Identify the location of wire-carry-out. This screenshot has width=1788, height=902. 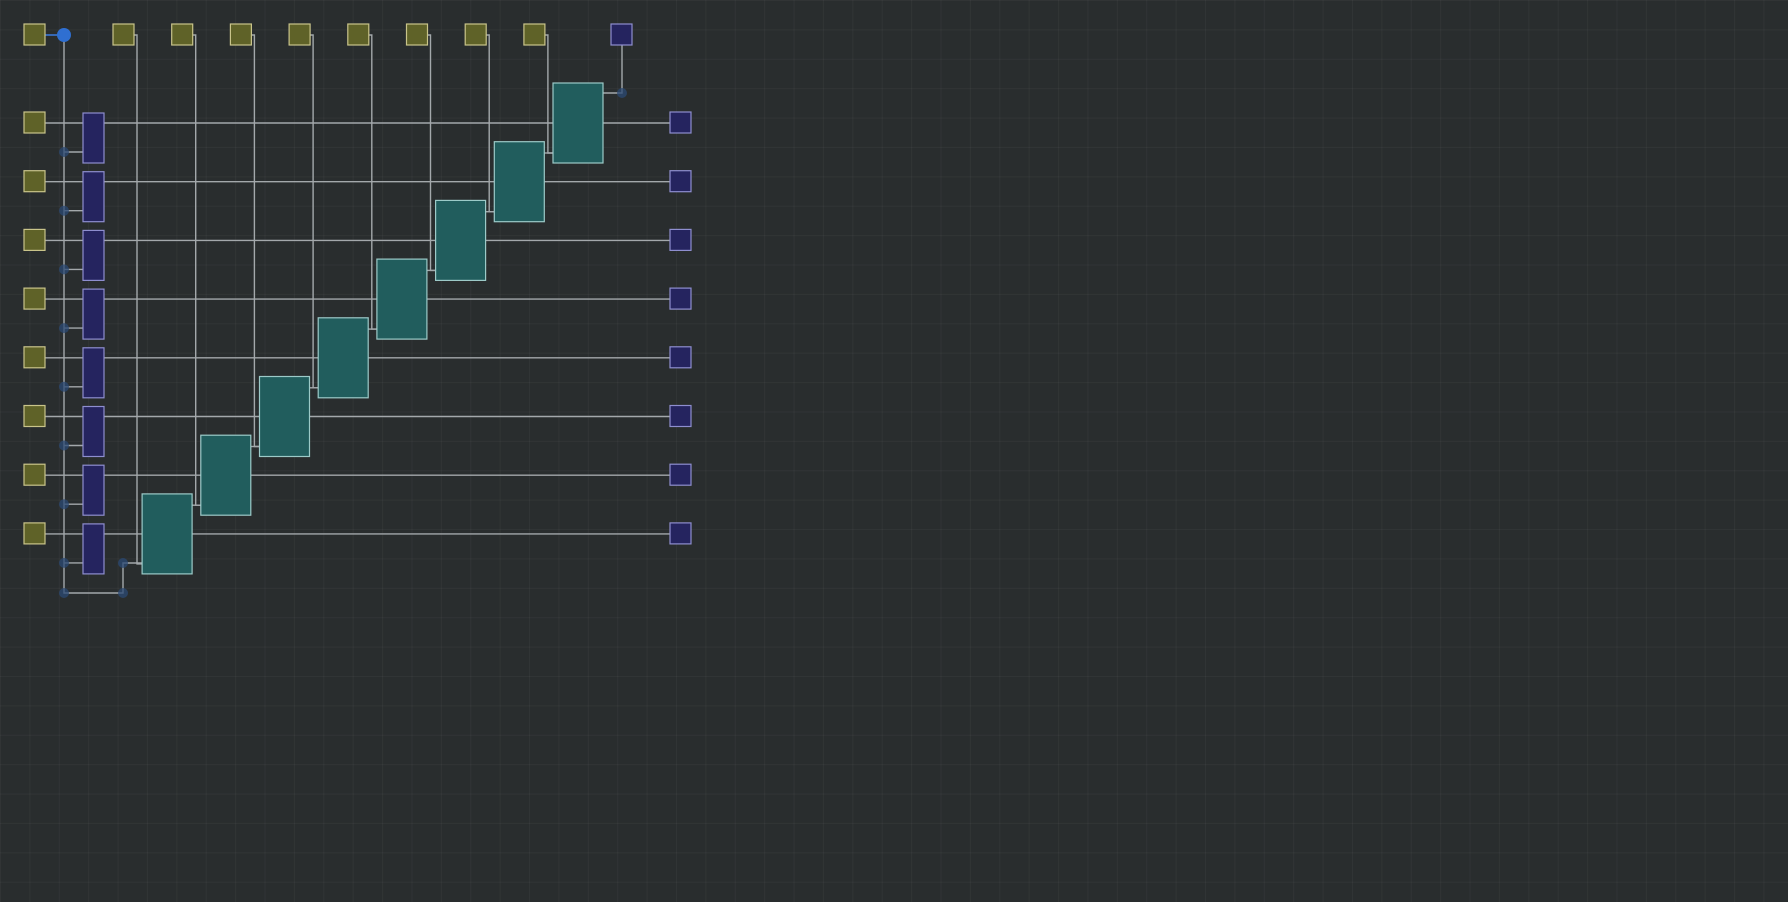
(613, 69).